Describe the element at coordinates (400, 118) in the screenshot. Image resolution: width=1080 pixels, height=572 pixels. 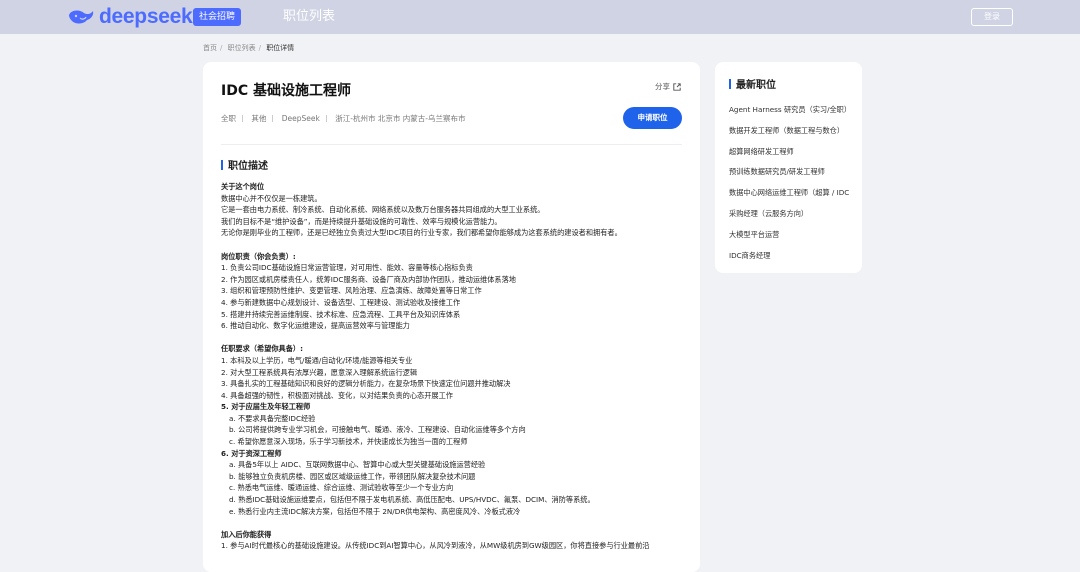
I see `job-locations: 浙江-杭州市 北京市 内蒙古-乌兰察布市` at that location.